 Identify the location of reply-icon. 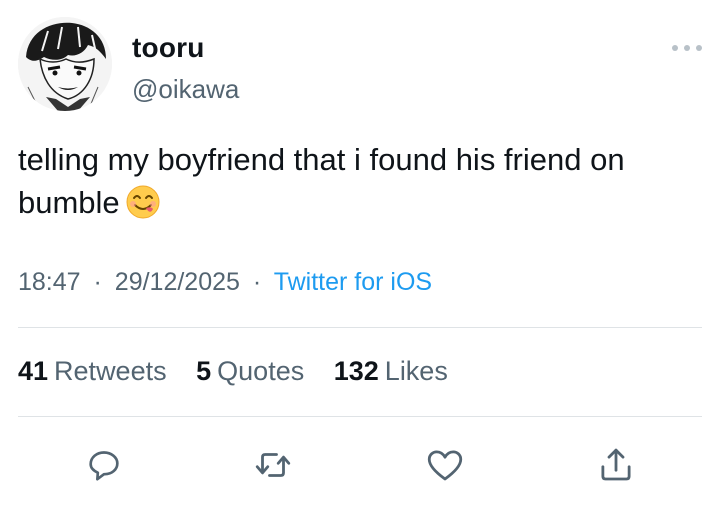
(104, 466).